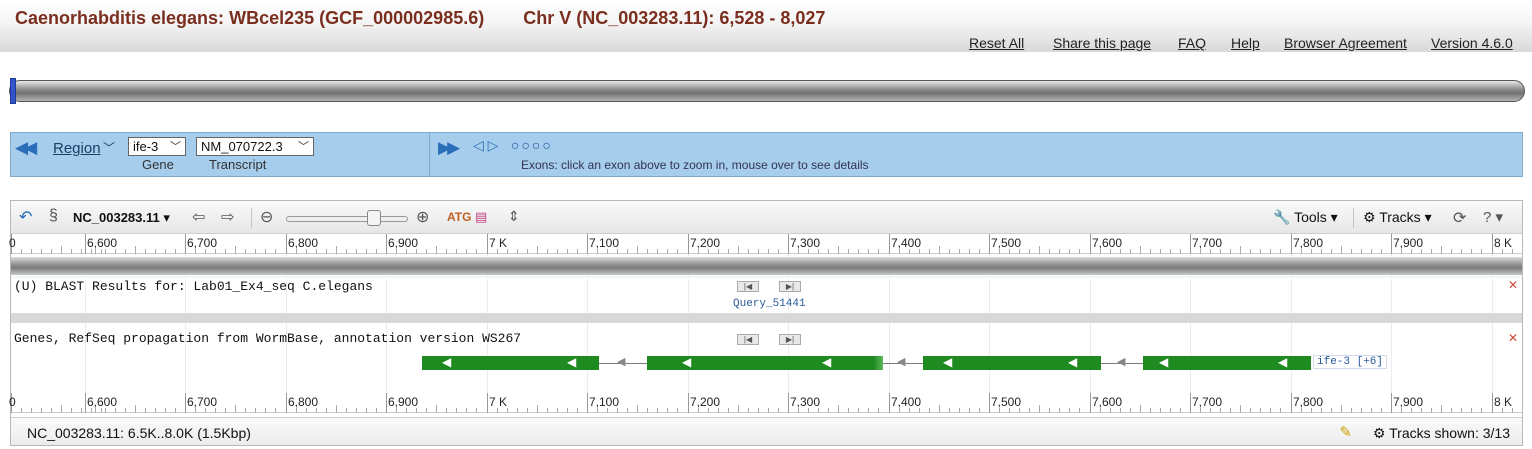 This screenshot has width=1532, height=449. I want to click on tools-menu: 🔧 Tools ▾, so click(1305, 217).